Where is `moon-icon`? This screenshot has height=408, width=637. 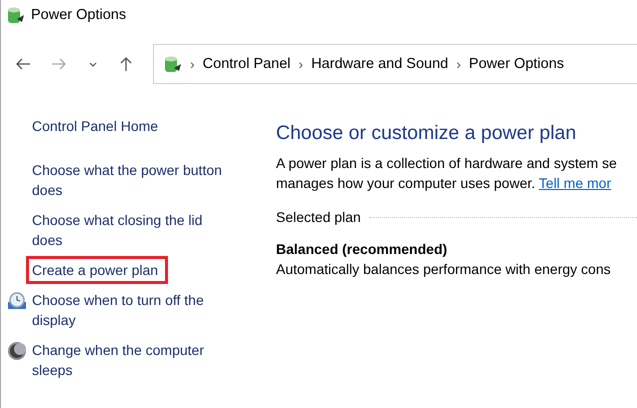
moon-icon is located at coordinates (16, 351).